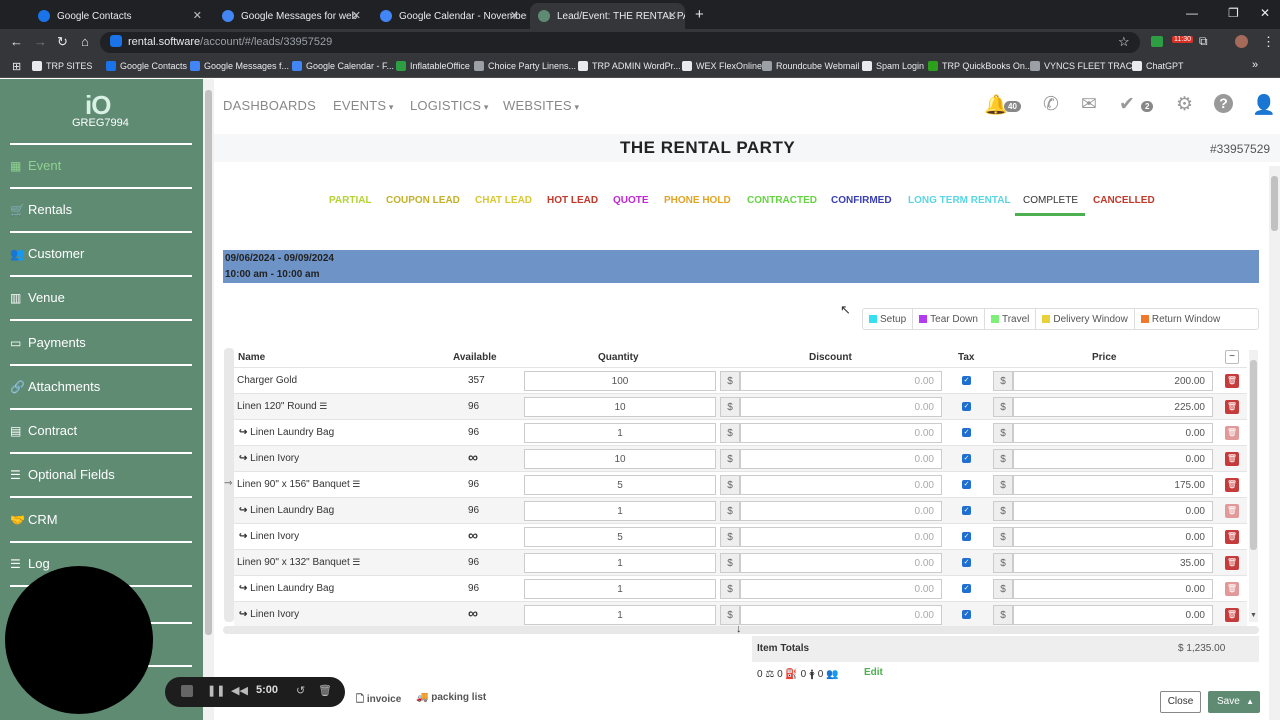 The height and width of the screenshot is (720, 1280). Describe the element at coordinates (1180, 319) in the screenshot. I see `legend-return-window: Return Window` at that location.